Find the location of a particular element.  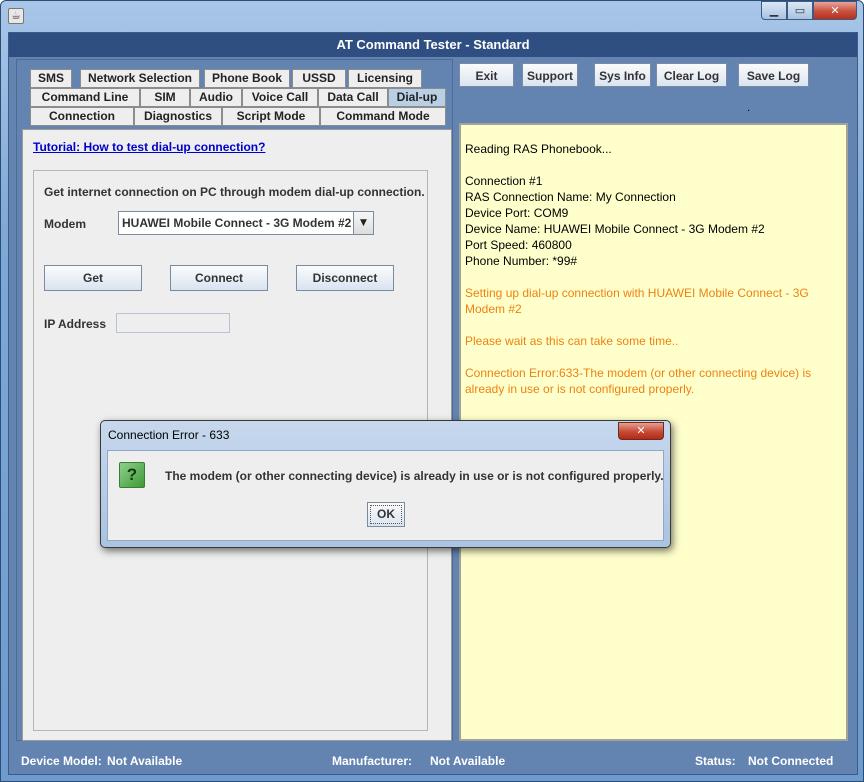

tab-command-mode: Command Mode is located at coordinates (383, 116).